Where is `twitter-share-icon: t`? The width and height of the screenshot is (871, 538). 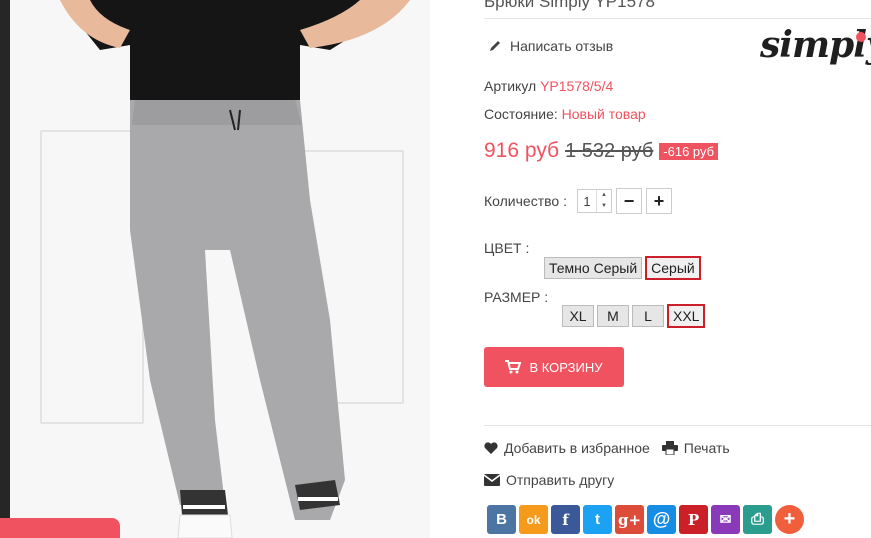
twitter-share-icon: t is located at coordinates (597, 519).